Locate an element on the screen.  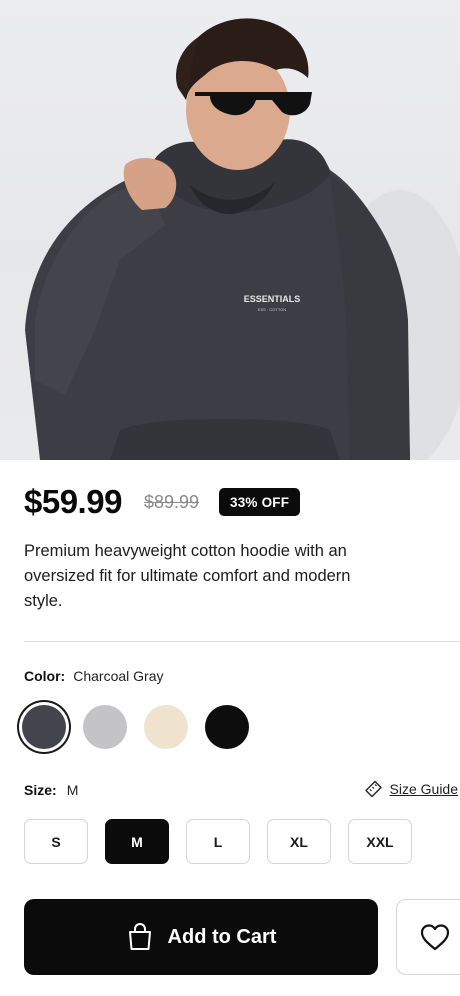
discount-badge: 33% OFF is located at coordinates (260, 502).